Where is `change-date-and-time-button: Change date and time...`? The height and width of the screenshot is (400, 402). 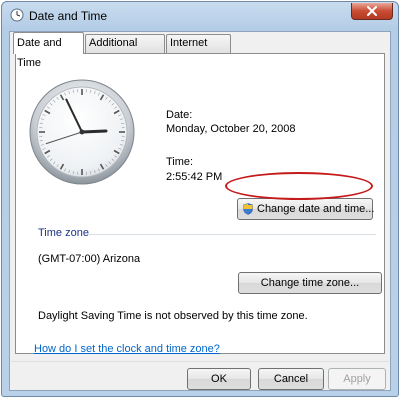 change-date-and-time-button: Change date and time... is located at coordinates (306, 209).